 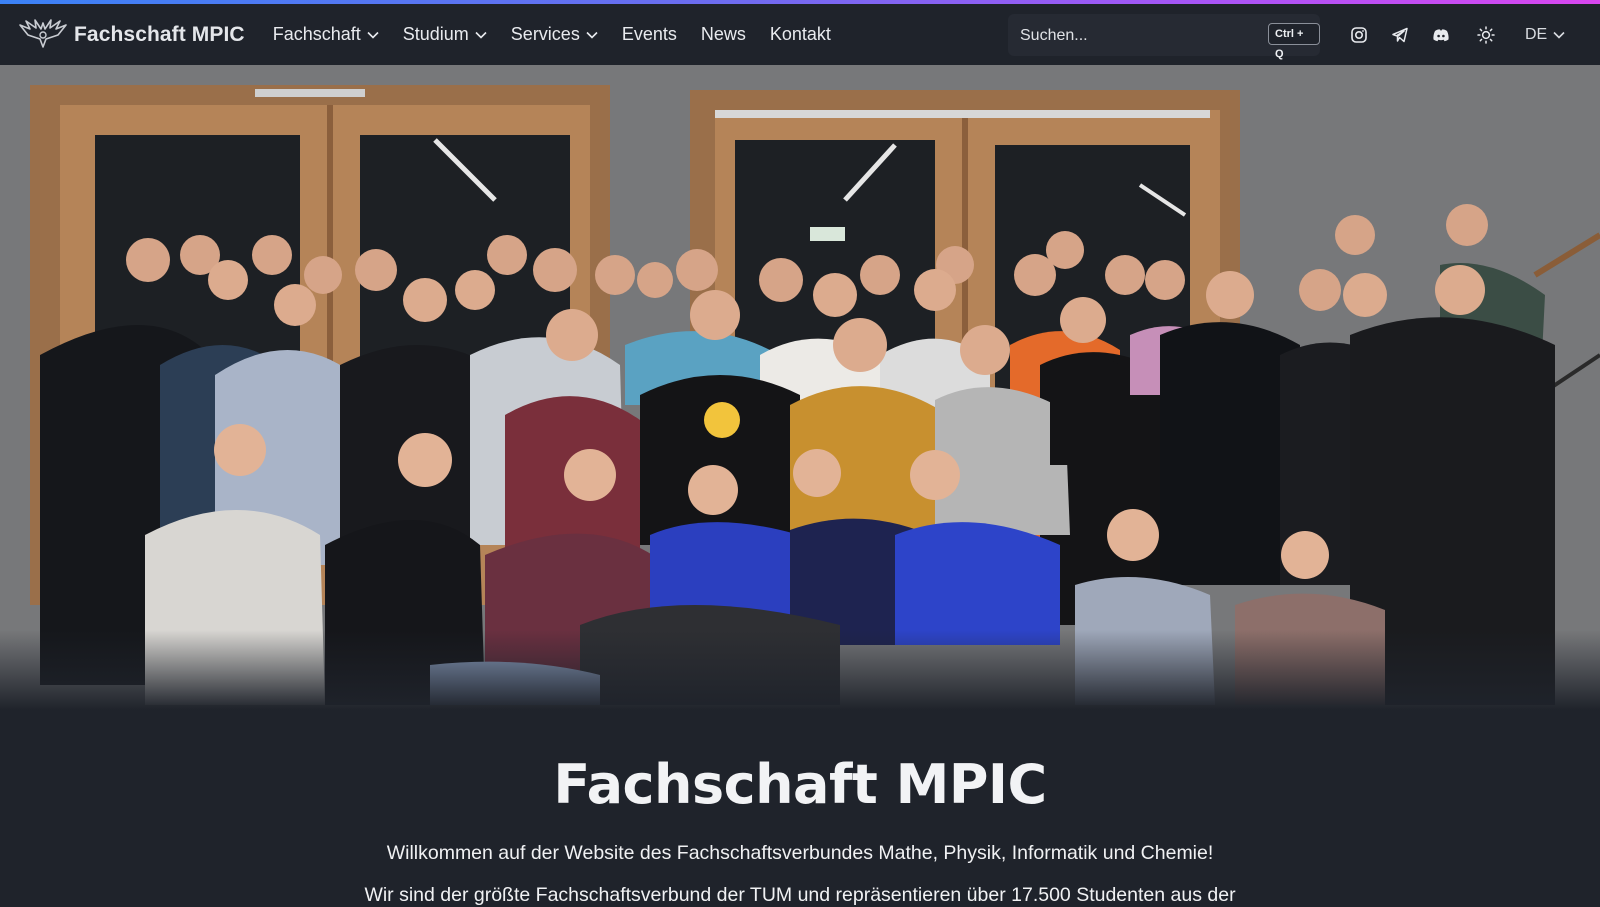 I want to click on theme-toggle-button, so click(x=1486, y=35).